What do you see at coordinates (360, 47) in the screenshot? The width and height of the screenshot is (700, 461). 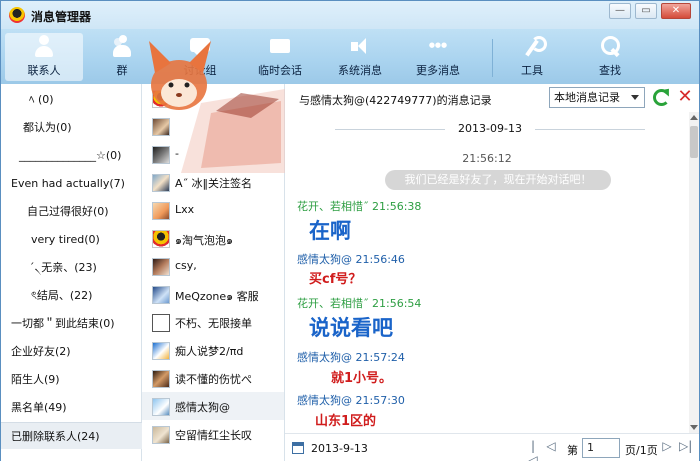 I see `system-message-icon` at bounding box center [360, 47].